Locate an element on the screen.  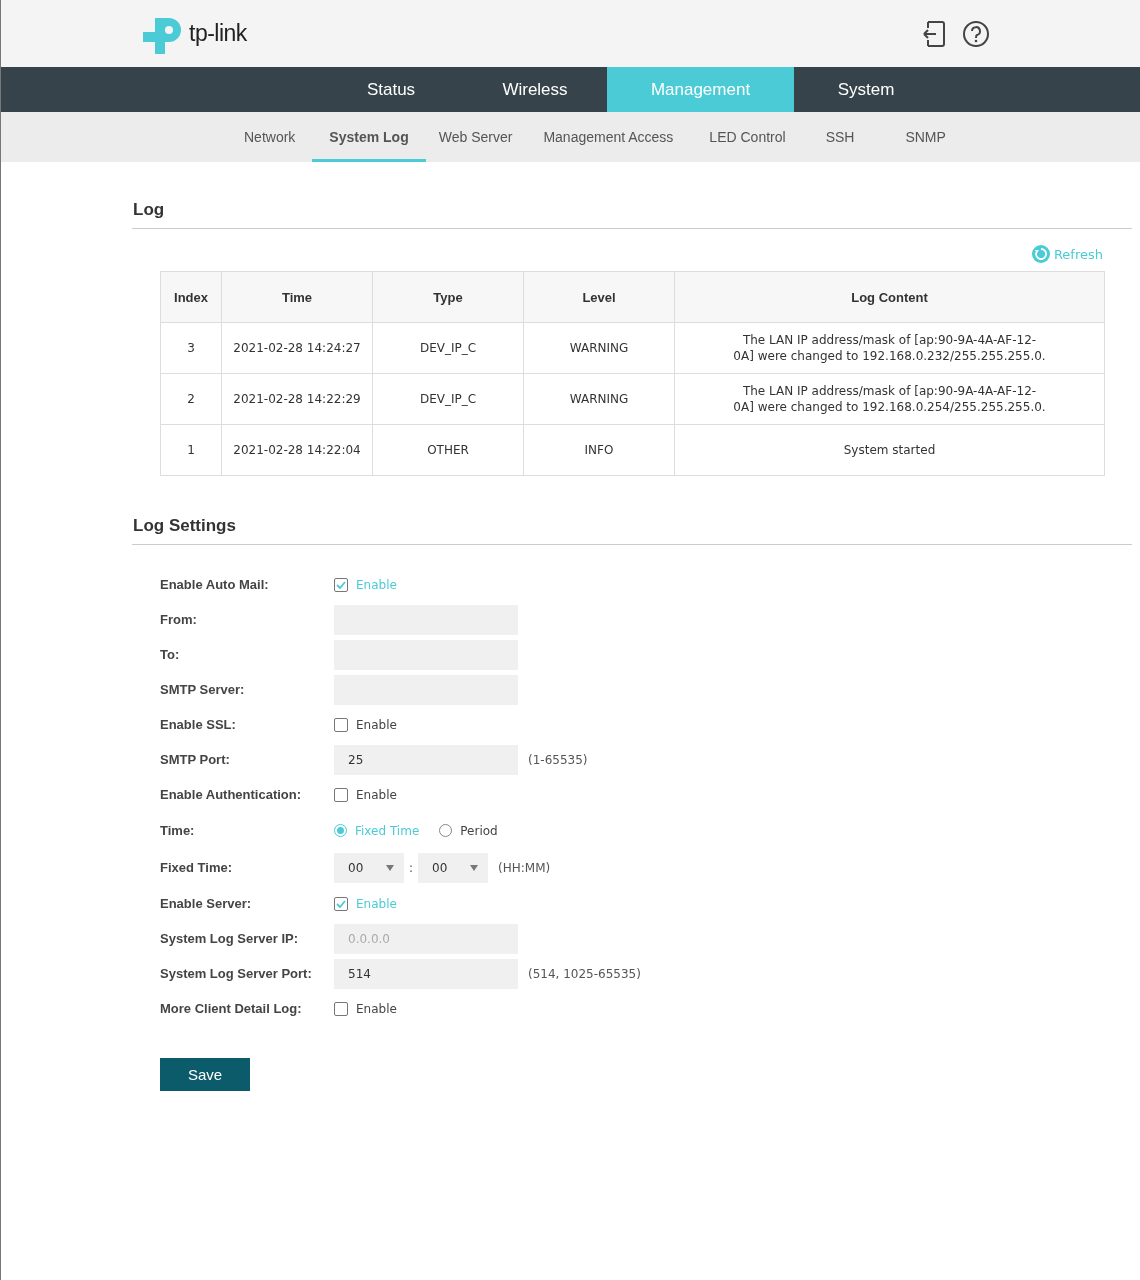
field-label: Enable Auto Mail: is located at coordinates (215, 584).